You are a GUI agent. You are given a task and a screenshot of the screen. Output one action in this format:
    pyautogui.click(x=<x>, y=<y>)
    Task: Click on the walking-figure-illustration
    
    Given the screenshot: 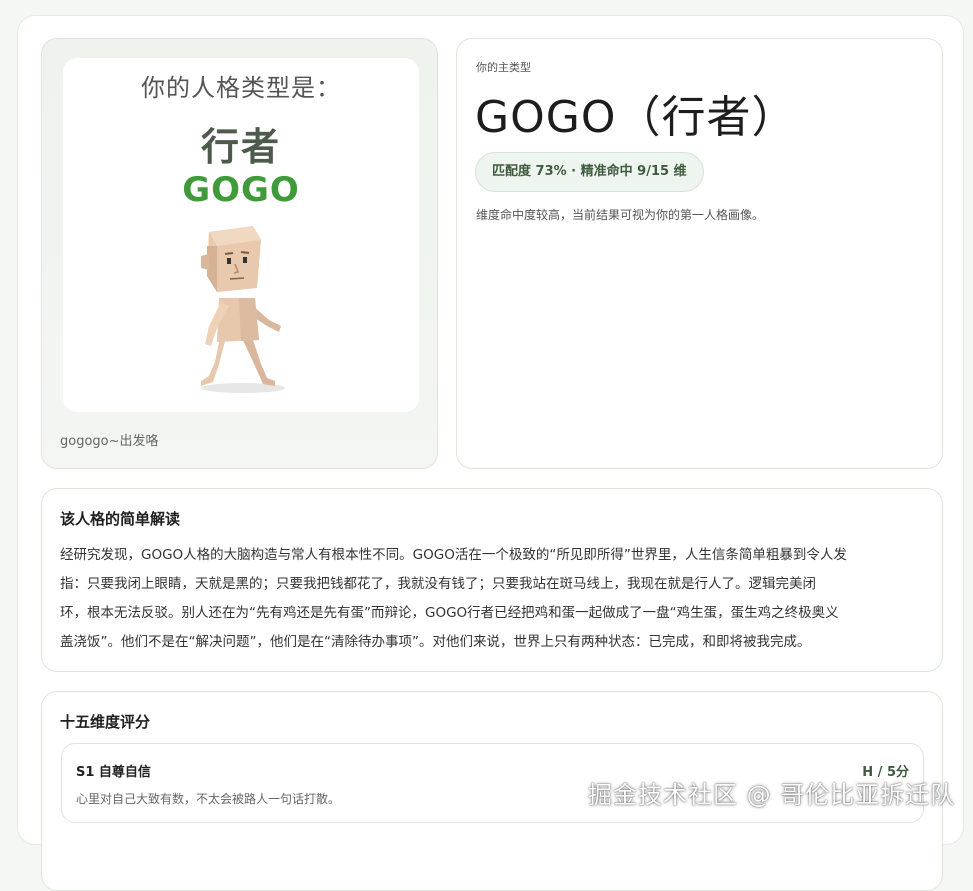 What is the action you would take?
    pyautogui.click(x=243, y=309)
    